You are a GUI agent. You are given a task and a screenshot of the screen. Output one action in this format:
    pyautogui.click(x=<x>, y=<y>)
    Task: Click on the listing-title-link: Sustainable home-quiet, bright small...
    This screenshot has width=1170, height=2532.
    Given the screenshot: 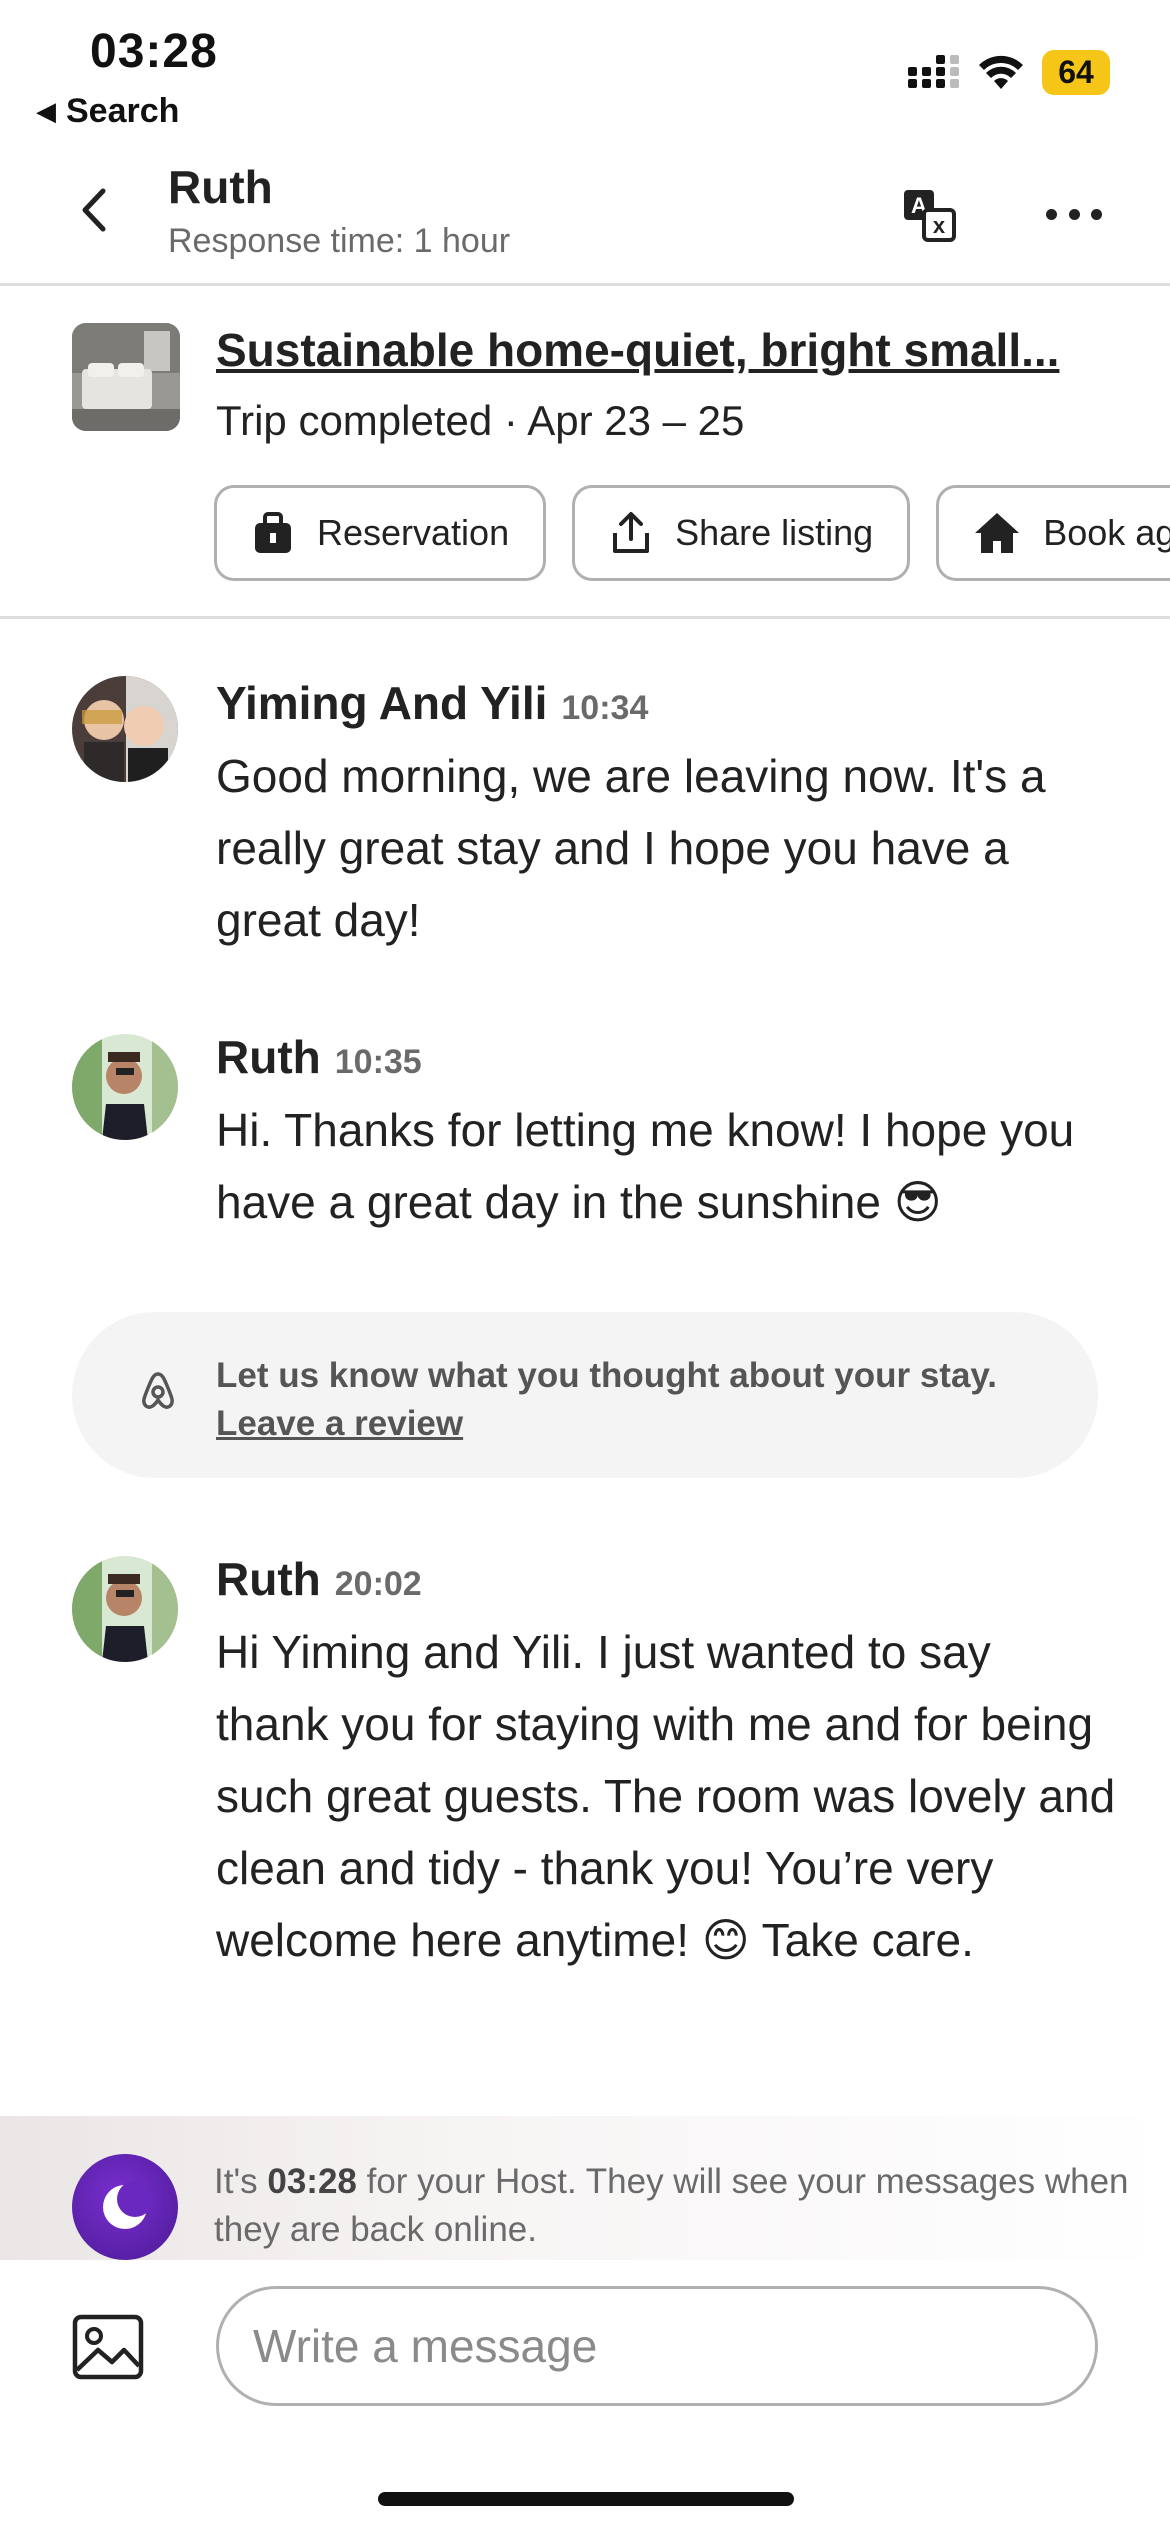 What is the action you would take?
    pyautogui.click(x=637, y=350)
    